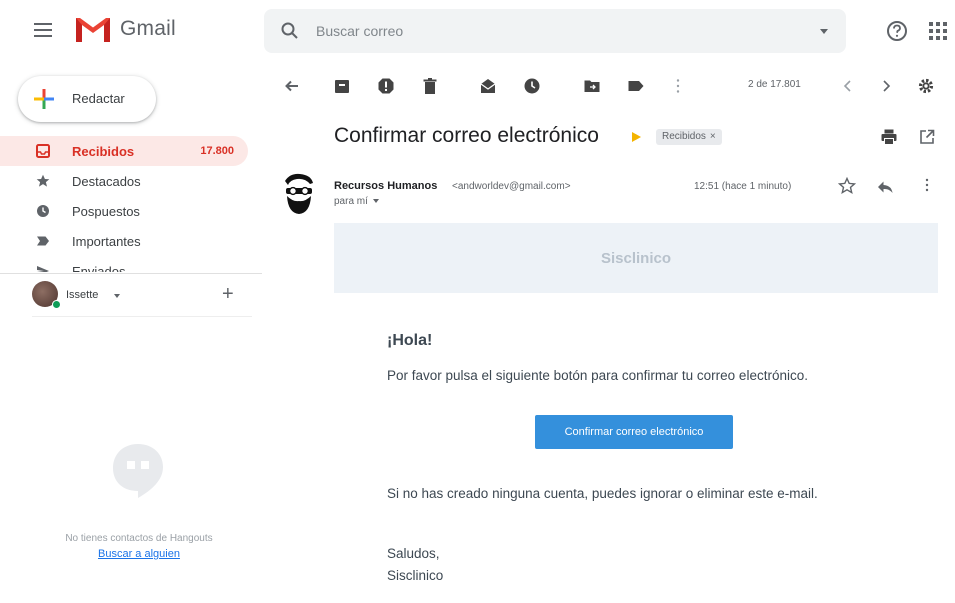 This screenshot has height=603, width=955. I want to click on open-in-new-window-icon, so click(927, 137).